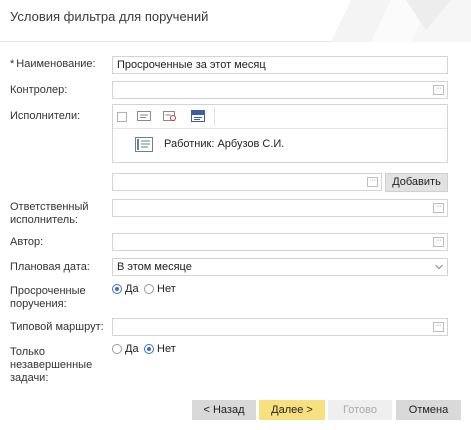 Image resolution: width=471 pixels, height=430 pixels. I want to click on employee-card-icon, so click(144, 144).